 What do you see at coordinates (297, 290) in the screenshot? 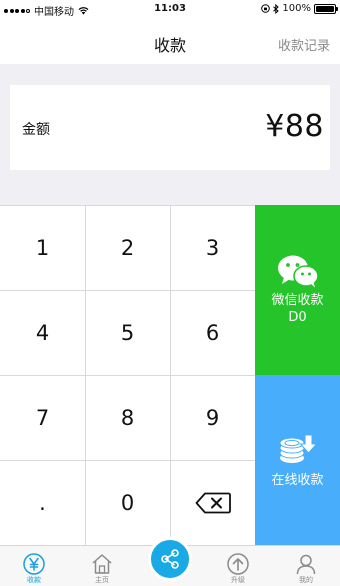
I see `wechat-collect-button: 微信收款 D0` at bounding box center [297, 290].